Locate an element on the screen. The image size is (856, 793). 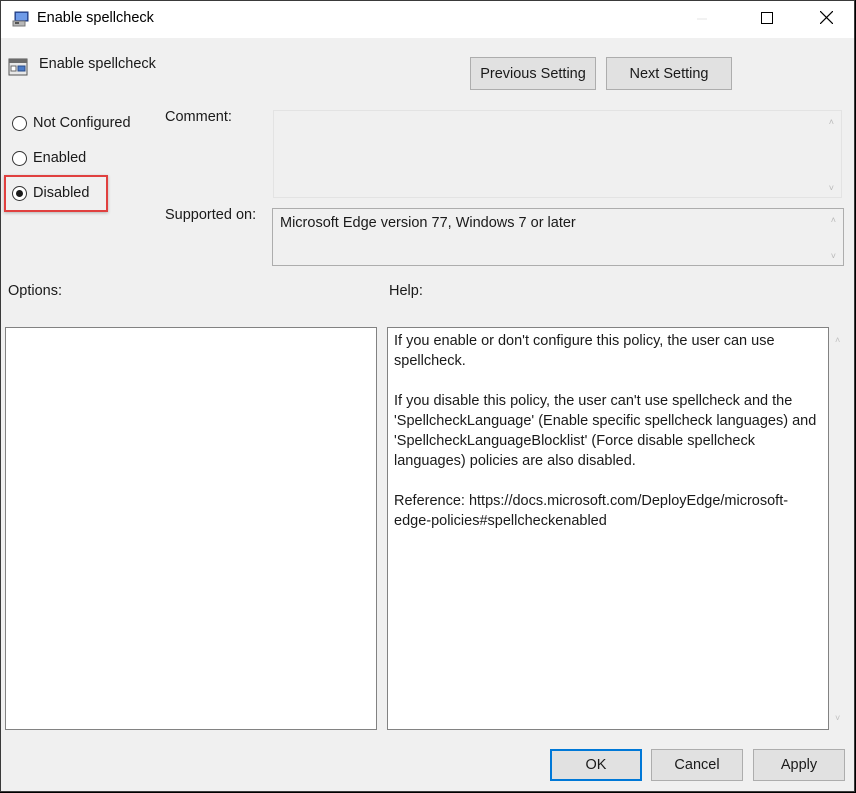
radio-not-configured: Not Configured is located at coordinates (71, 123).